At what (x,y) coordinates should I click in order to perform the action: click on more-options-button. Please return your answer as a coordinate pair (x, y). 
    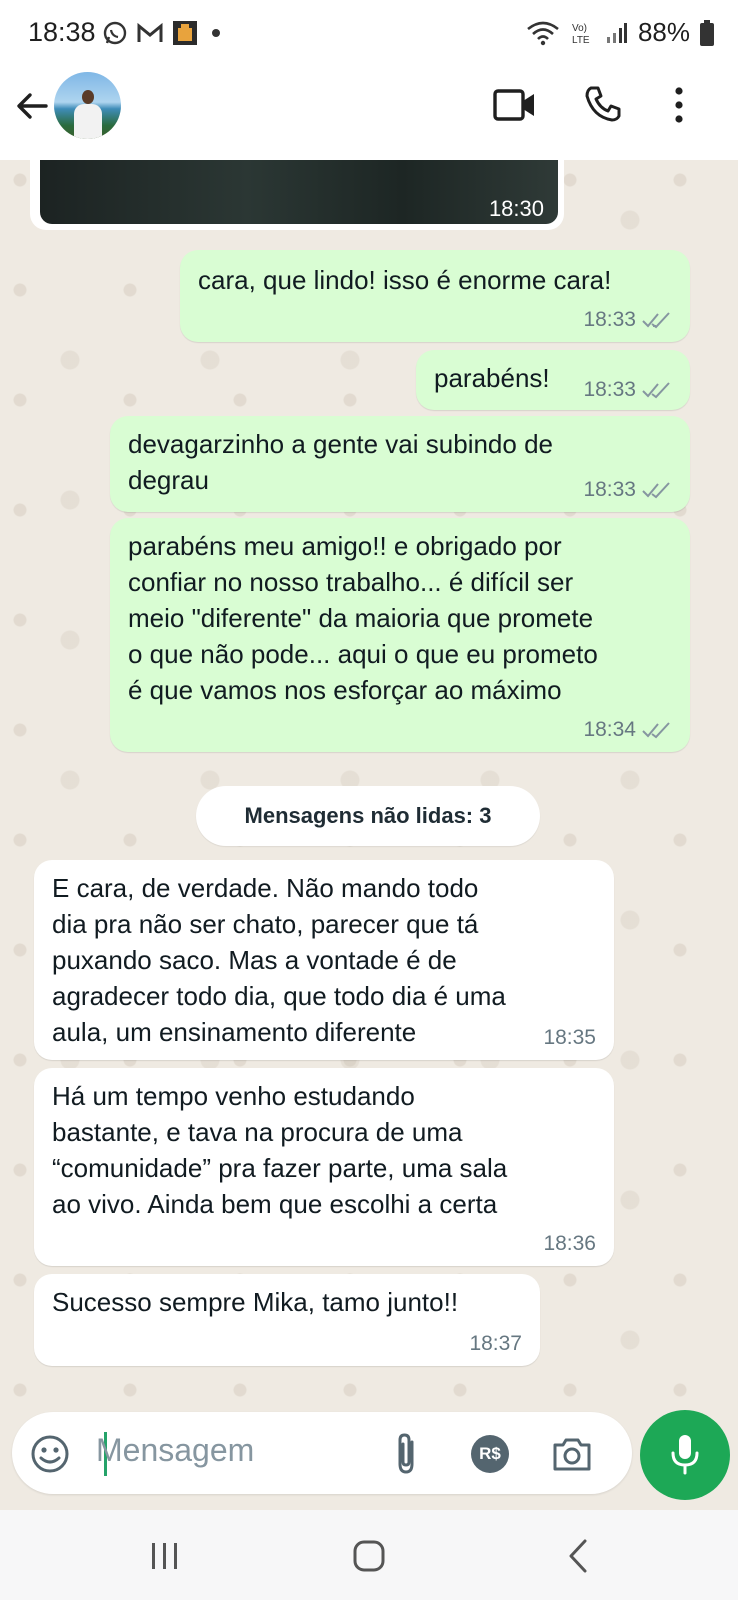
    Looking at the image, I should click on (679, 105).